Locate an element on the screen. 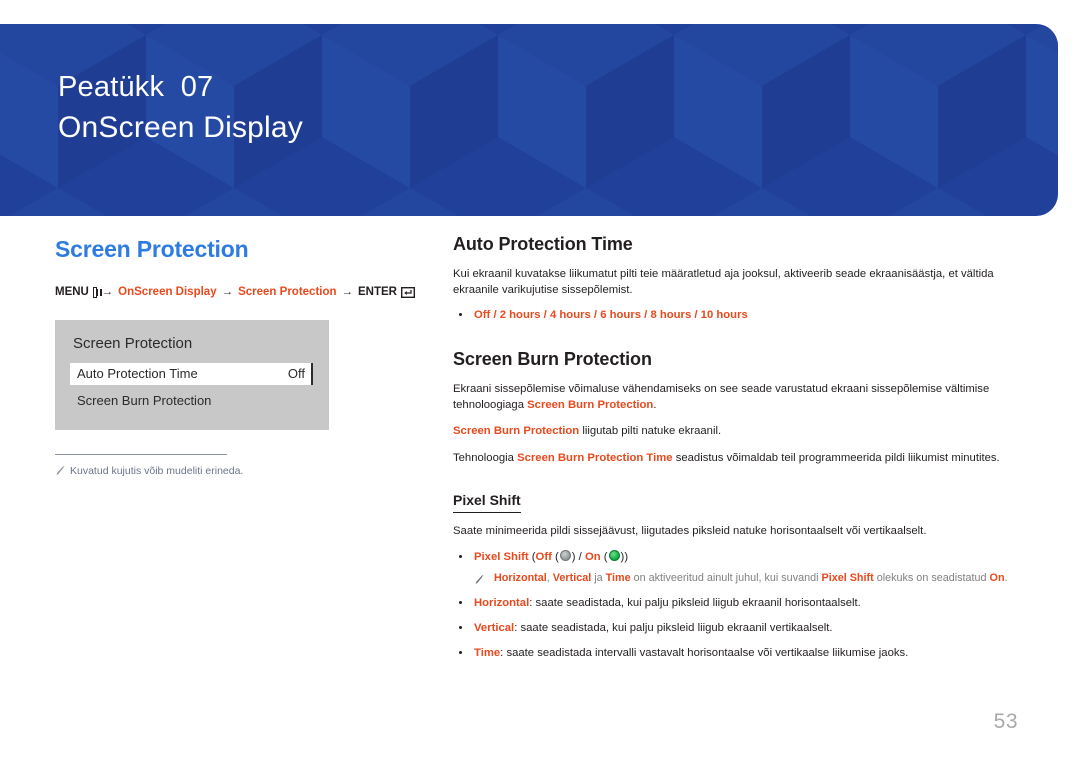  toggle-on-icon is located at coordinates (614, 555).